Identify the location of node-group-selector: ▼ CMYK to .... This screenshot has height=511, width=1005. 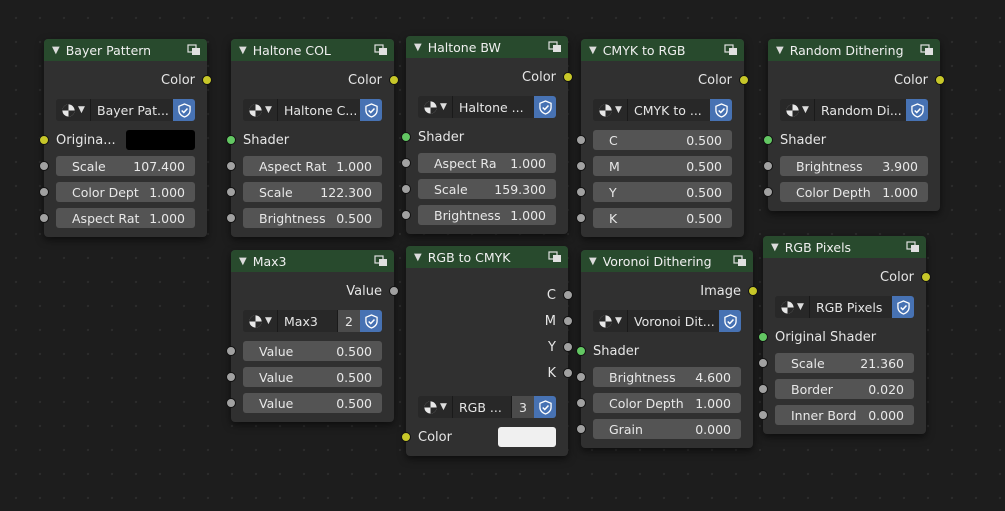
(662, 110).